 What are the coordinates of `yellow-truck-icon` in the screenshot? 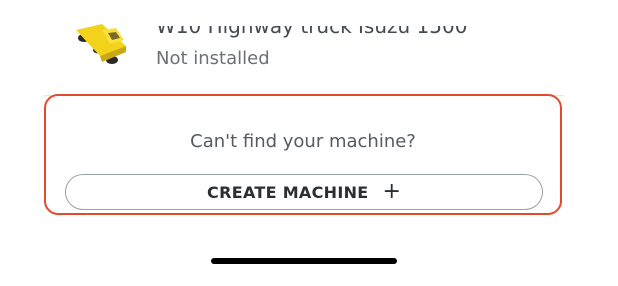 It's located at (101, 44).